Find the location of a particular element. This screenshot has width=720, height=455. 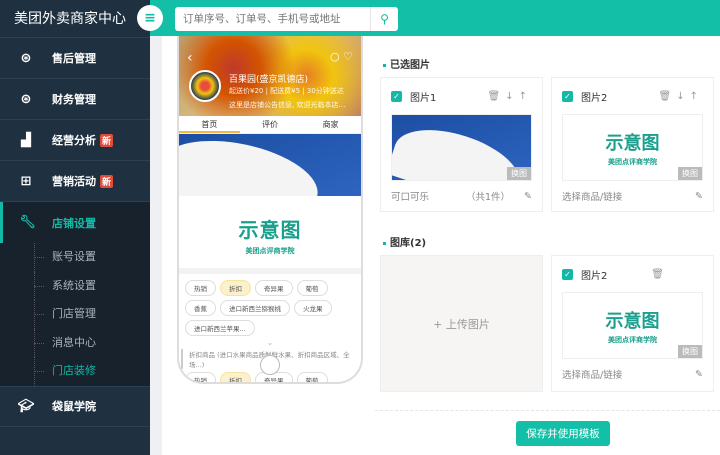

sidebar-item-label: 售后管理 is located at coordinates (74, 58).